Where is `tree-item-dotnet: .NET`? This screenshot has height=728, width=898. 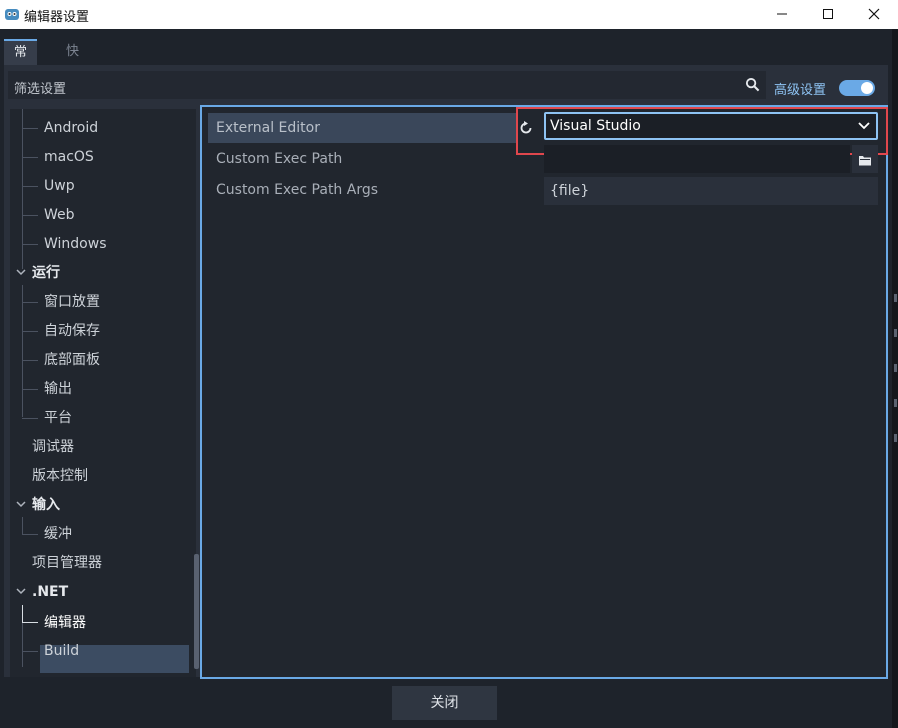
tree-item-dotnet: .NET is located at coordinates (50, 592).